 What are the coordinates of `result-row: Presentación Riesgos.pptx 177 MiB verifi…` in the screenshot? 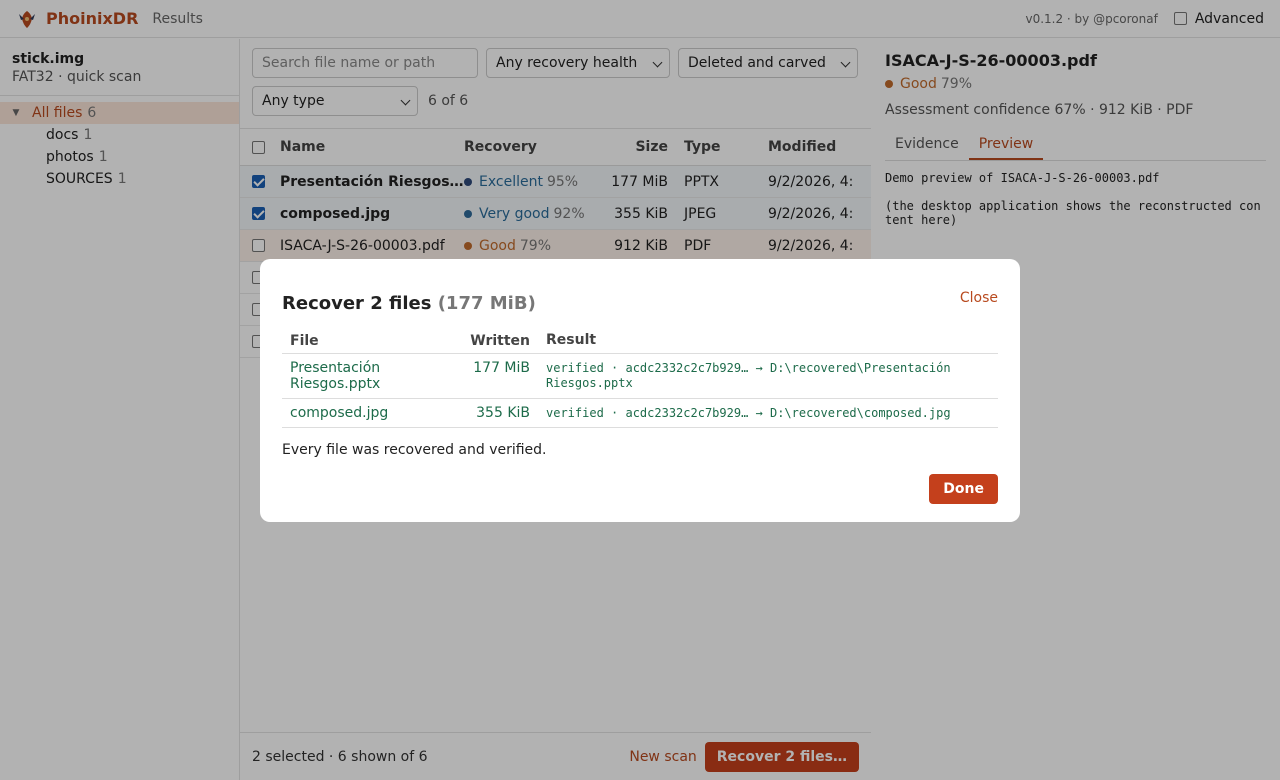 It's located at (640, 376).